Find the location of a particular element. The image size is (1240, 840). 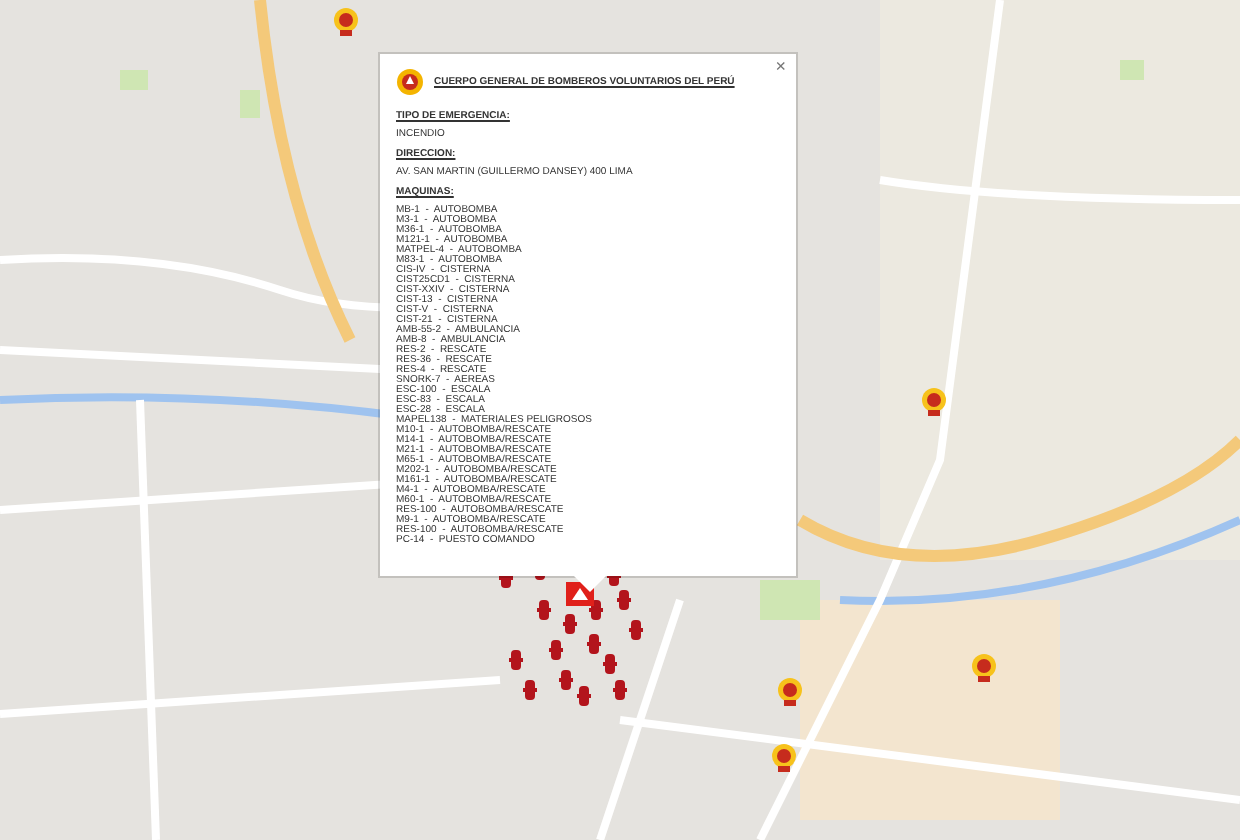

fire-department-emblem-icon is located at coordinates (410, 82).